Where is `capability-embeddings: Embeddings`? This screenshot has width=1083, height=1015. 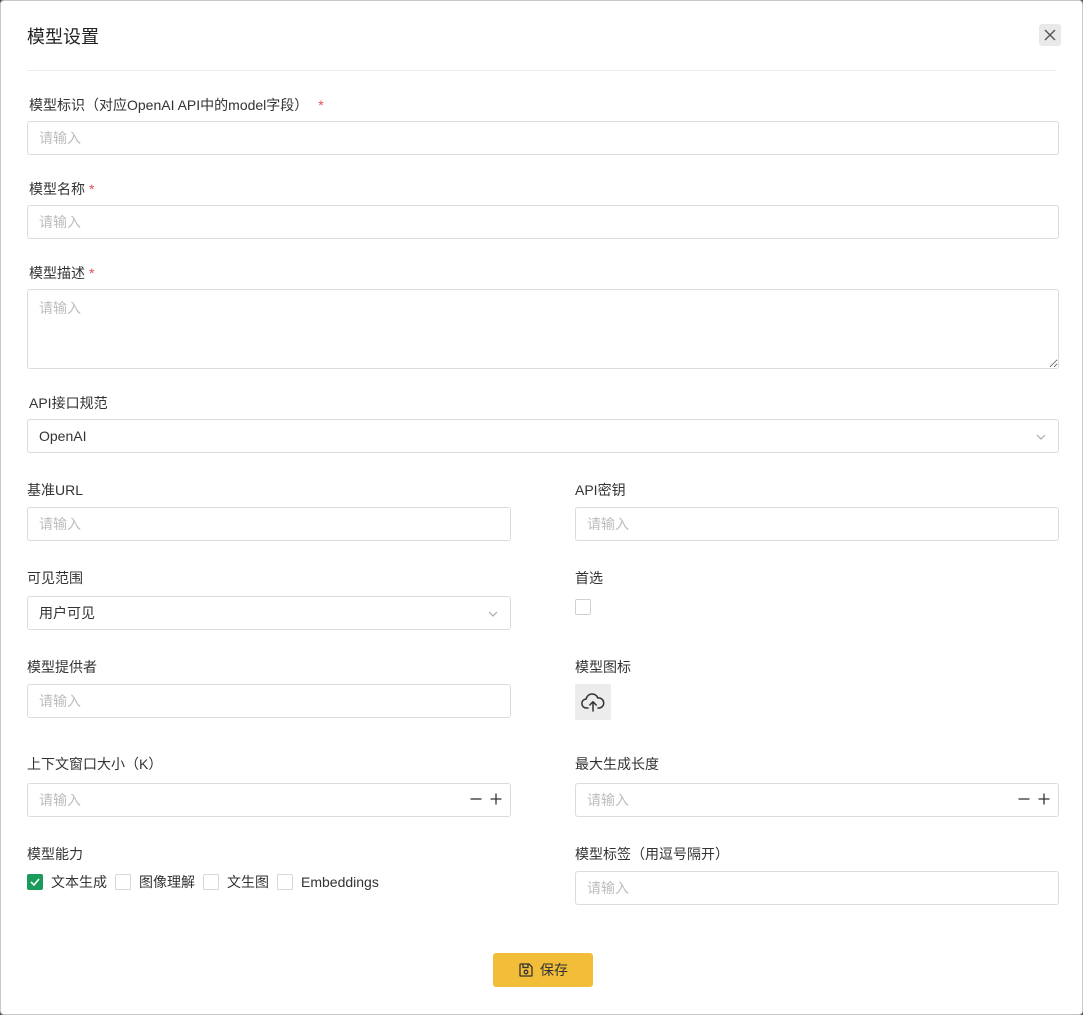 capability-embeddings: Embeddings is located at coordinates (328, 882).